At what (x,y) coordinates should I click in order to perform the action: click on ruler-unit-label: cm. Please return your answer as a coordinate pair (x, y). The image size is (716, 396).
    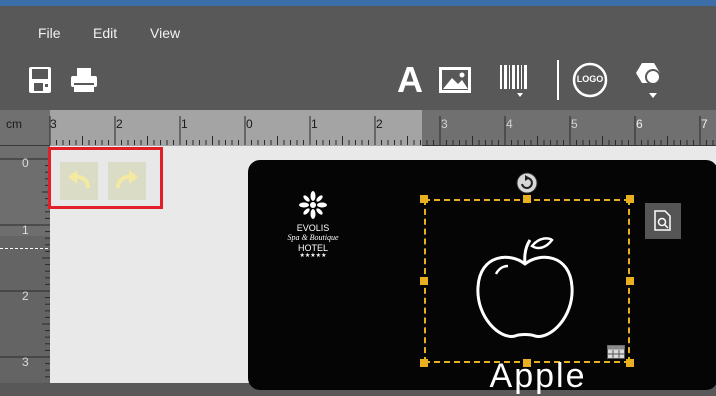
    Looking at the image, I should click on (14, 124).